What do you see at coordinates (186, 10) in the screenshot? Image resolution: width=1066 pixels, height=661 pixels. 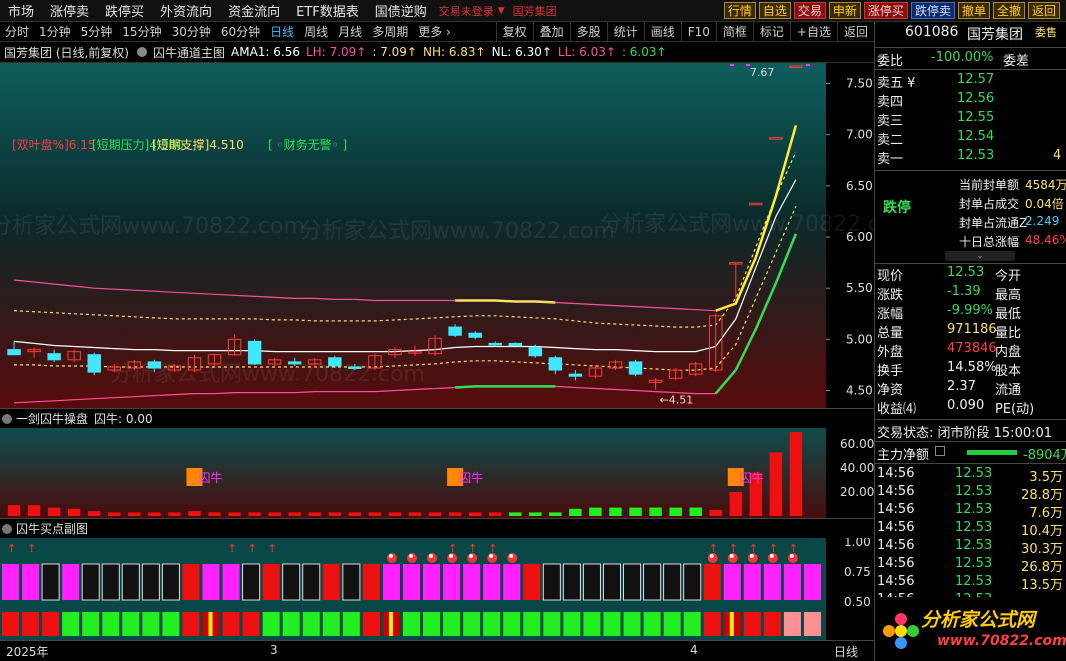 I see `menu-item-foreign-flow: 外资流向` at bounding box center [186, 10].